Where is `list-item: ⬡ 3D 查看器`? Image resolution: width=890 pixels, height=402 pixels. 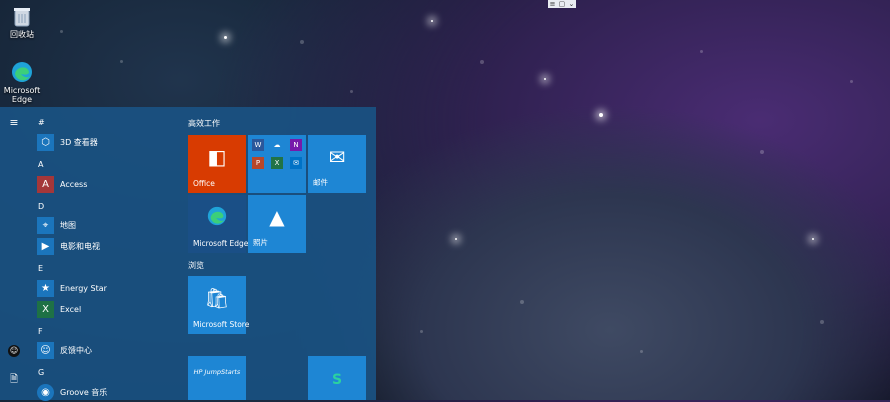
list-item: ⬡ 3D 查看器 is located at coordinates (67, 142).